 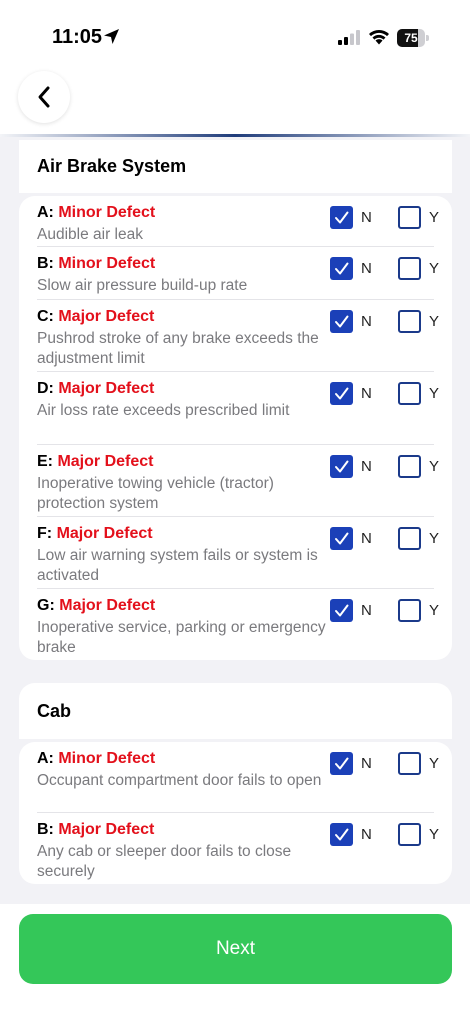 I want to click on battery-level-text: 75, so click(x=411, y=38).